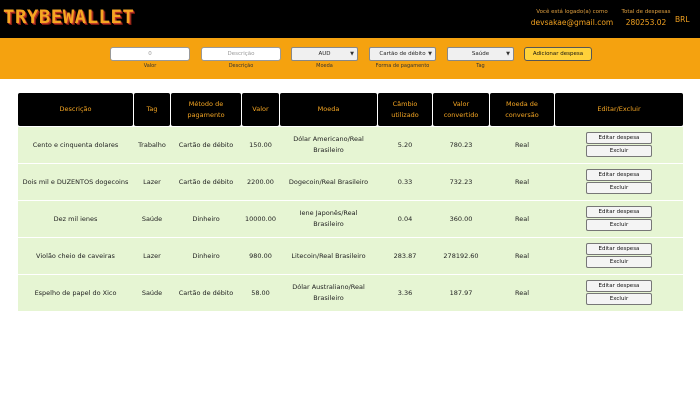 The height and width of the screenshot is (400, 700). What do you see at coordinates (206, 109) in the screenshot?
I see `header-method: Método de pagamento` at bounding box center [206, 109].